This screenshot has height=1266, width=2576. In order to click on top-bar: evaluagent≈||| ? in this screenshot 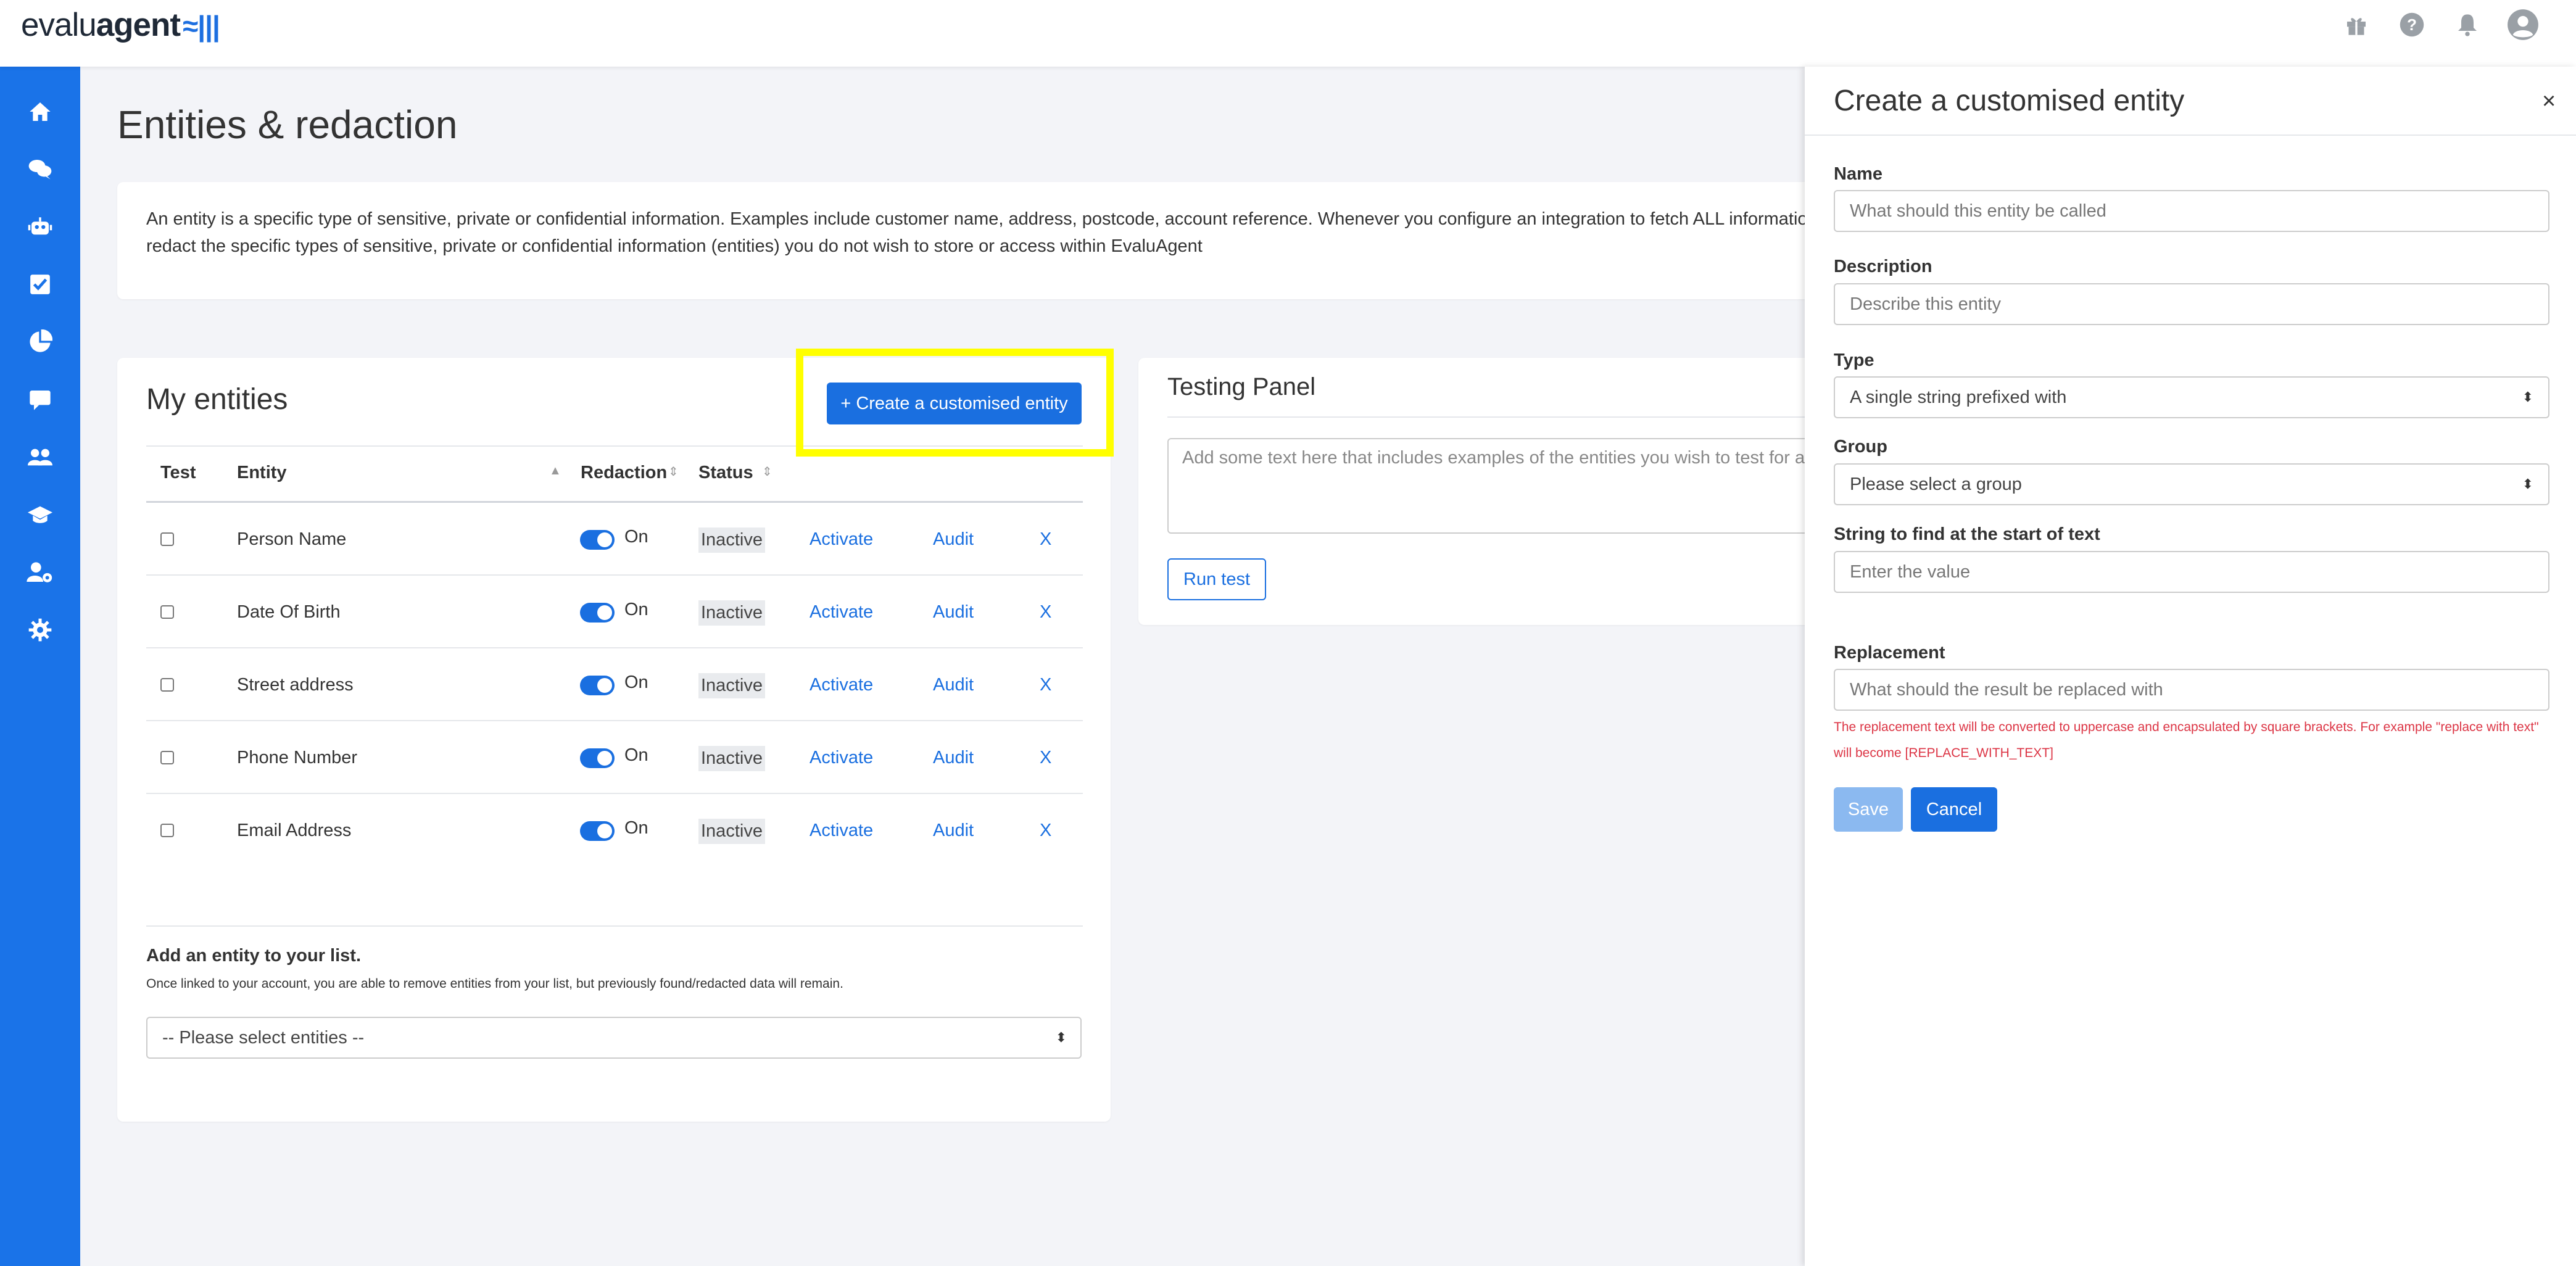, I will do `click(1288, 33)`.